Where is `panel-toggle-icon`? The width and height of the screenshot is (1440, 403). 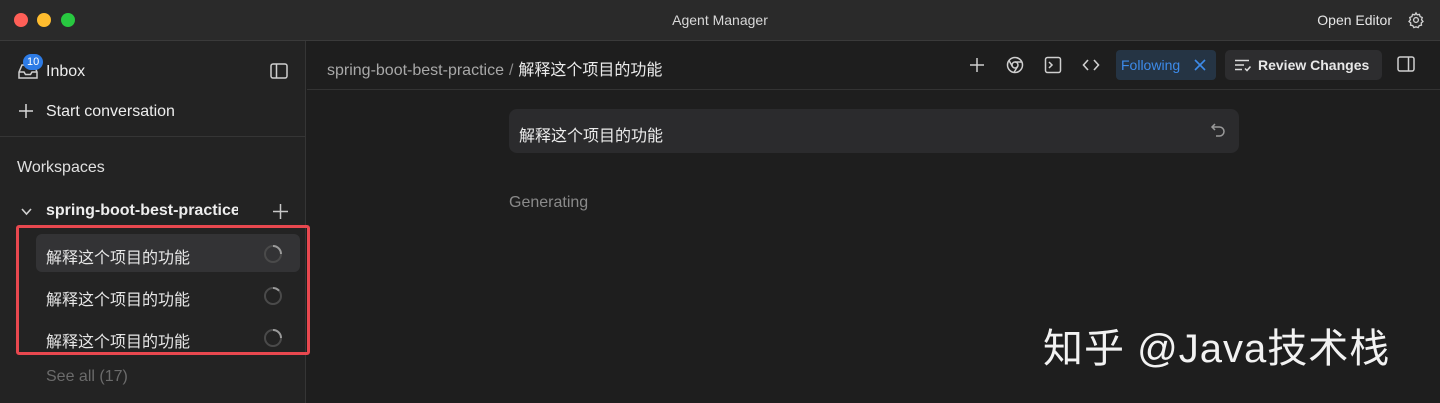 panel-toggle-icon is located at coordinates (1406, 64).